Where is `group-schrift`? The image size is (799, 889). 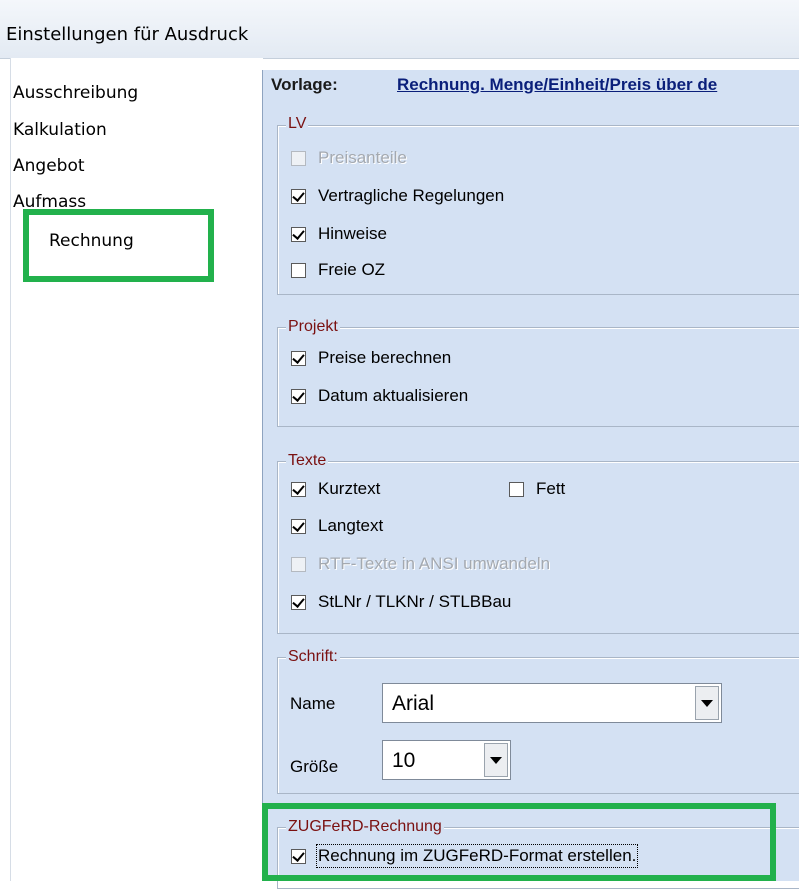 group-schrift is located at coordinates (538, 725).